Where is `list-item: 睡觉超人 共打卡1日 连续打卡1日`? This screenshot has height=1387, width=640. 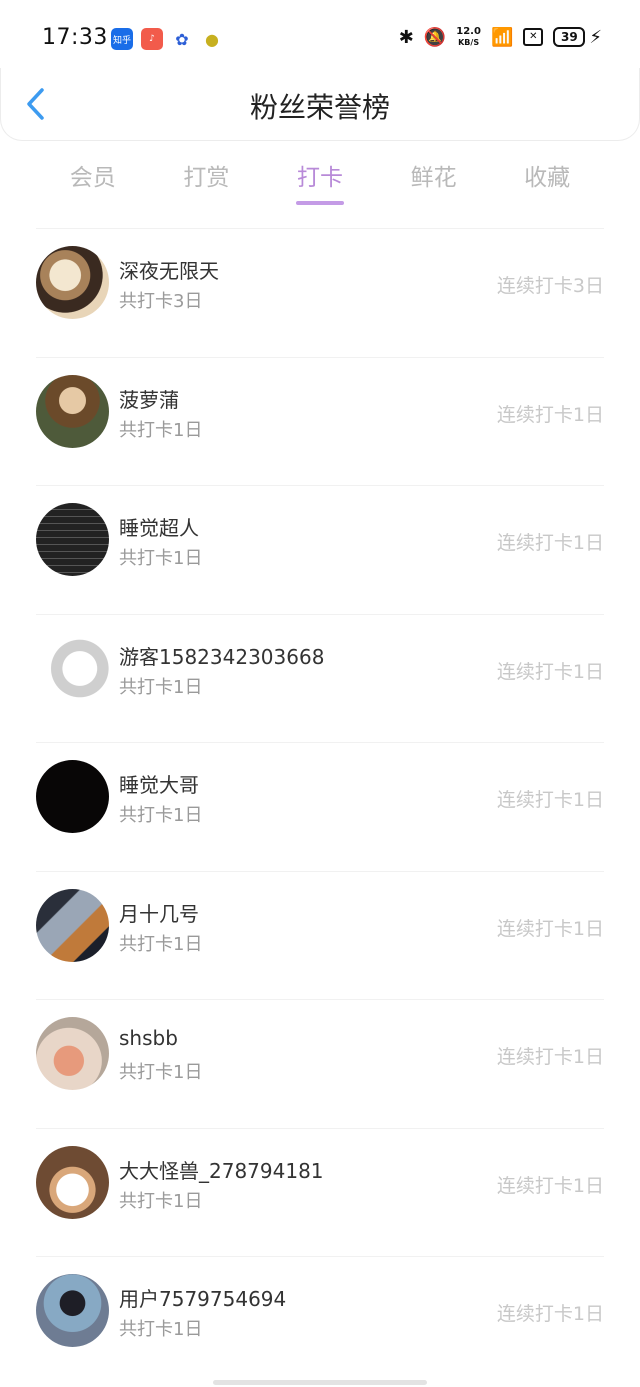
list-item: 睡觉超人 共打卡1日 连续打卡1日 is located at coordinates (320, 549).